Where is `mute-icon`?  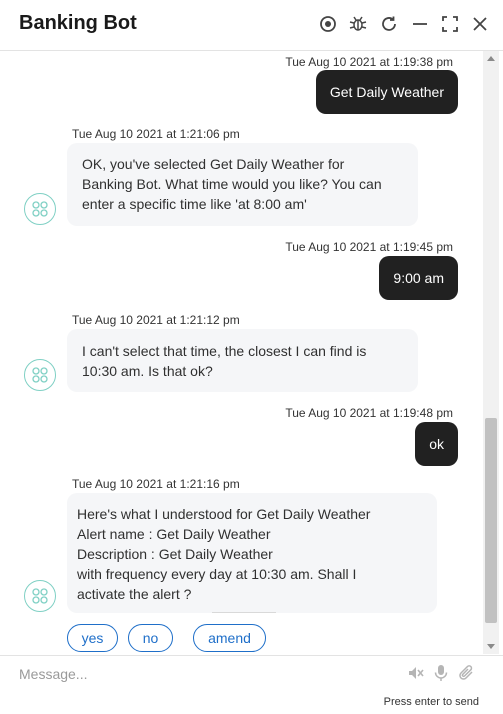
mute-icon is located at coordinates (416, 673).